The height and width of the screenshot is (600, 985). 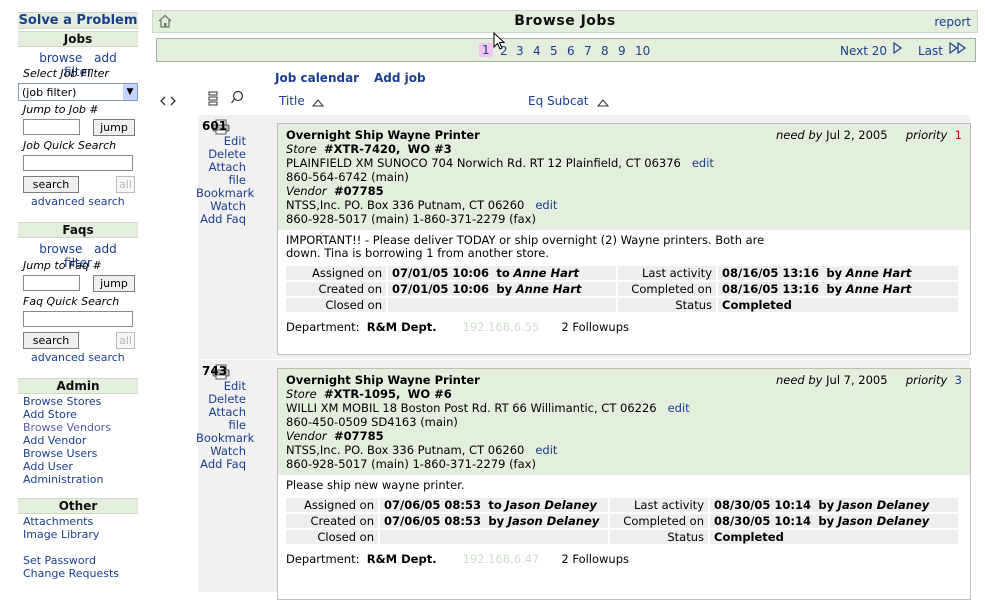 What do you see at coordinates (588, 51) in the screenshot?
I see `page-7-link: 7` at bounding box center [588, 51].